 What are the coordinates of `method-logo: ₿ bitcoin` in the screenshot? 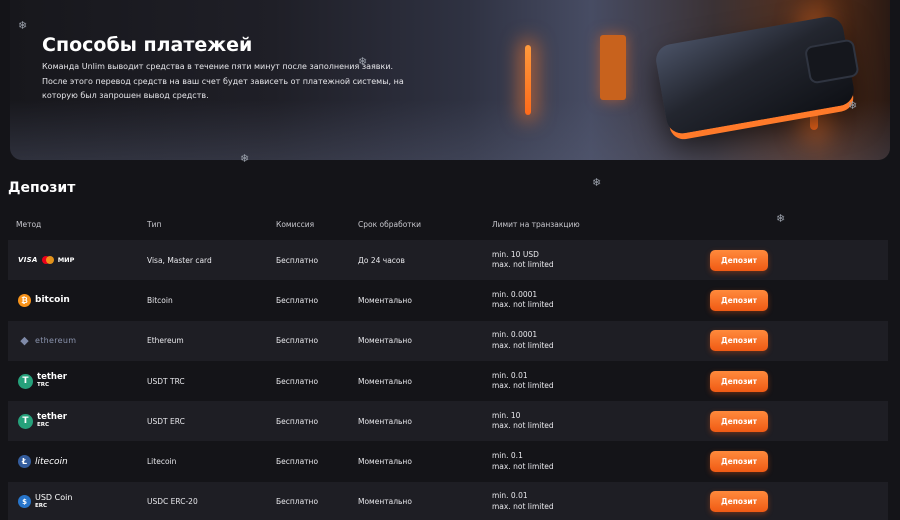 It's located at (78, 300).